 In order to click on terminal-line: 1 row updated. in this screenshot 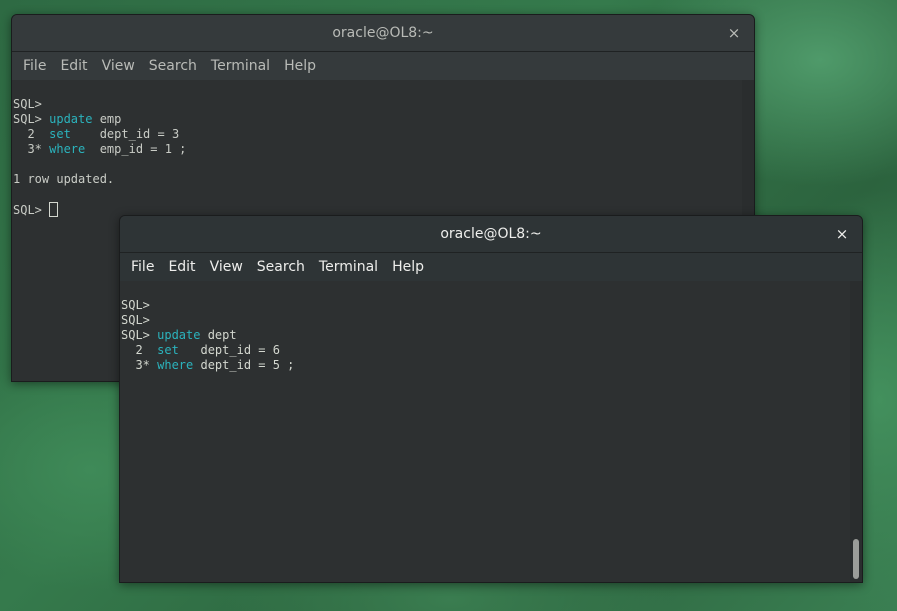, I will do `click(64, 179)`.